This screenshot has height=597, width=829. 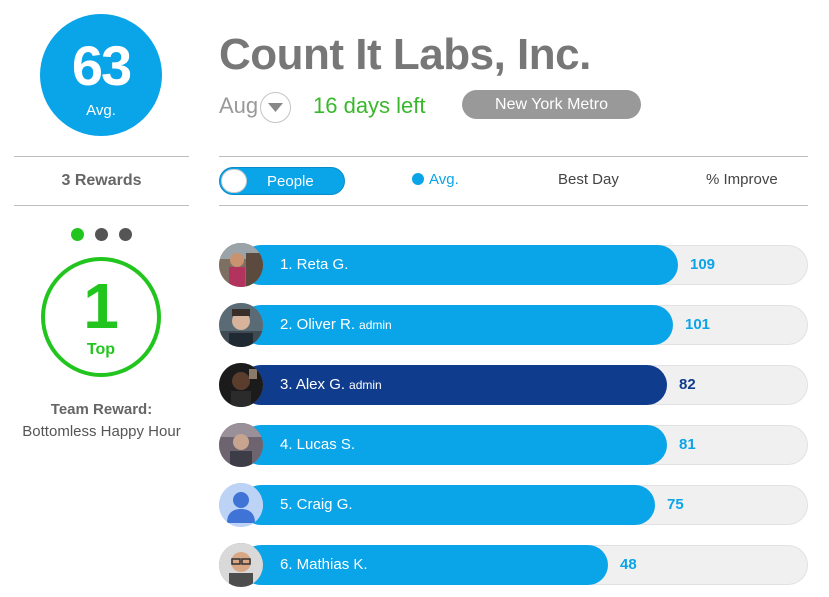 I want to click on row-value: 48, so click(x=628, y=564).